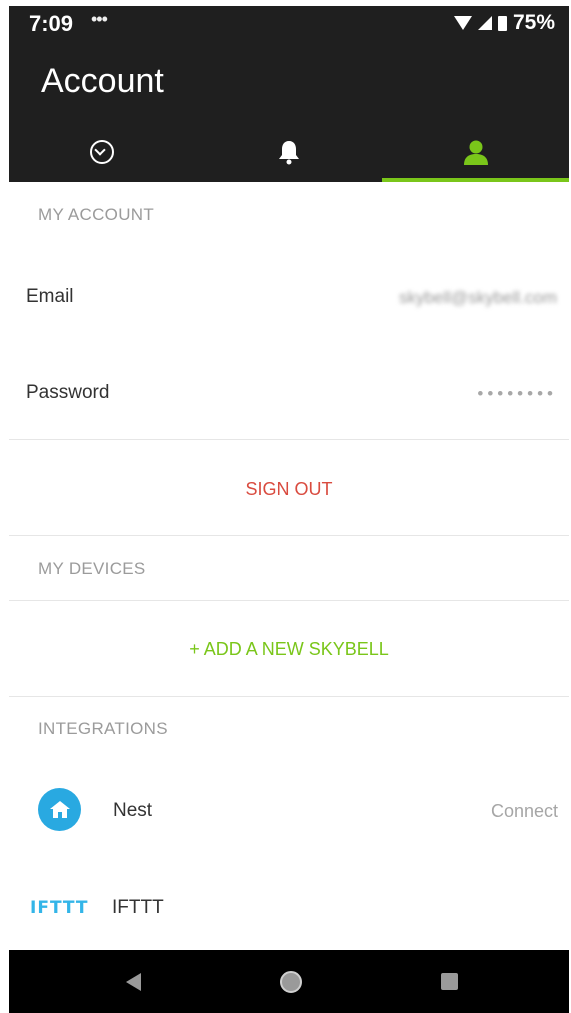 Image resolution: width=571 pixels, height=1013 pixels. I want to click on tab-notifications, so click(289, 155).